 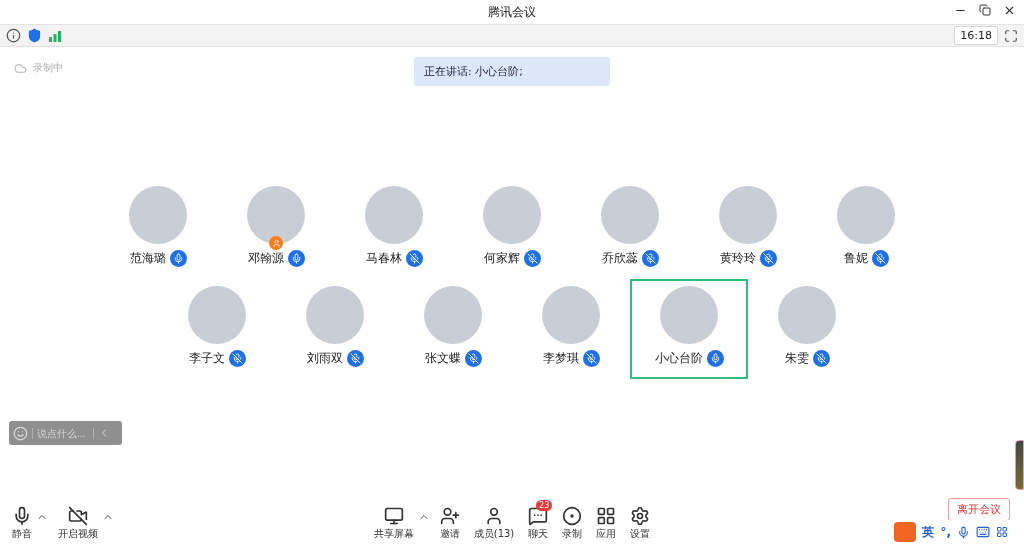 What do you see at coordinates (619, 258) in the screenshot?
I see `participant-name: 乔欣蕊` at bounding box center [619, 258].